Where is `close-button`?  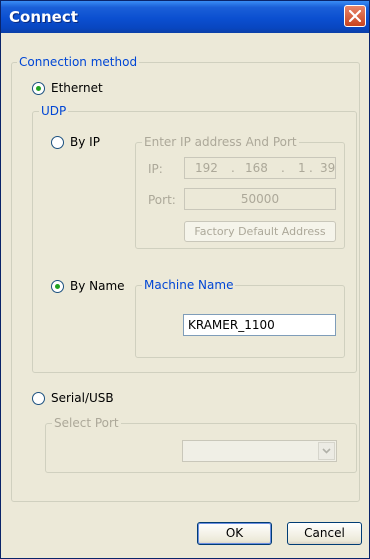
close-button is located at coordinates (355, 16).